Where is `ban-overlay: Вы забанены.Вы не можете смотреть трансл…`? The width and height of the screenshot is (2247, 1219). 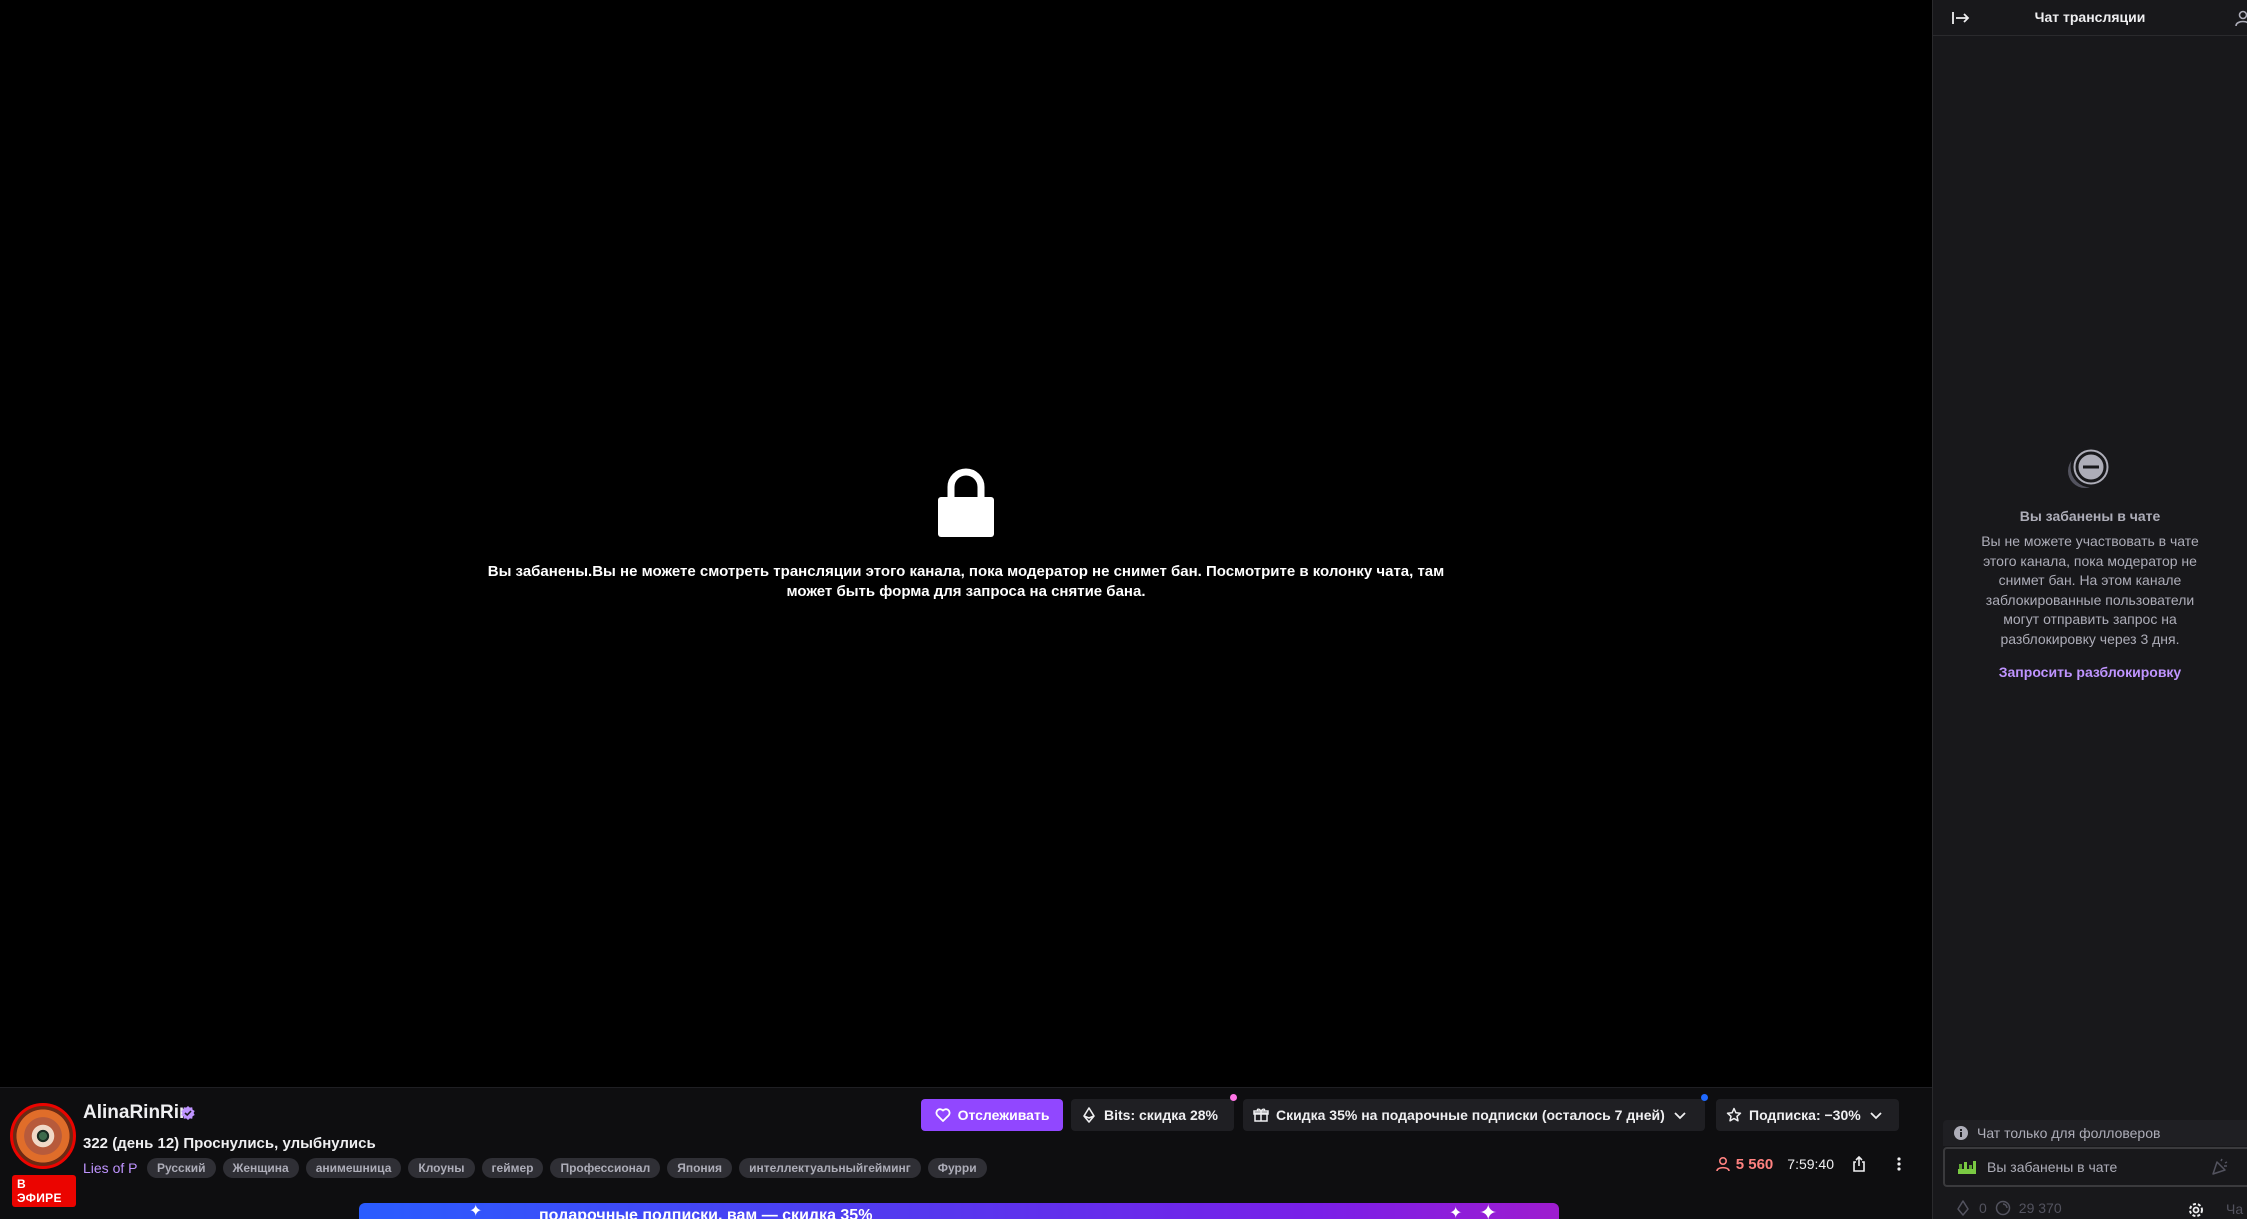 ban-overlay: Вы забанены.Вы не можете смотреть трансл… is located at coordinates (966, 533).